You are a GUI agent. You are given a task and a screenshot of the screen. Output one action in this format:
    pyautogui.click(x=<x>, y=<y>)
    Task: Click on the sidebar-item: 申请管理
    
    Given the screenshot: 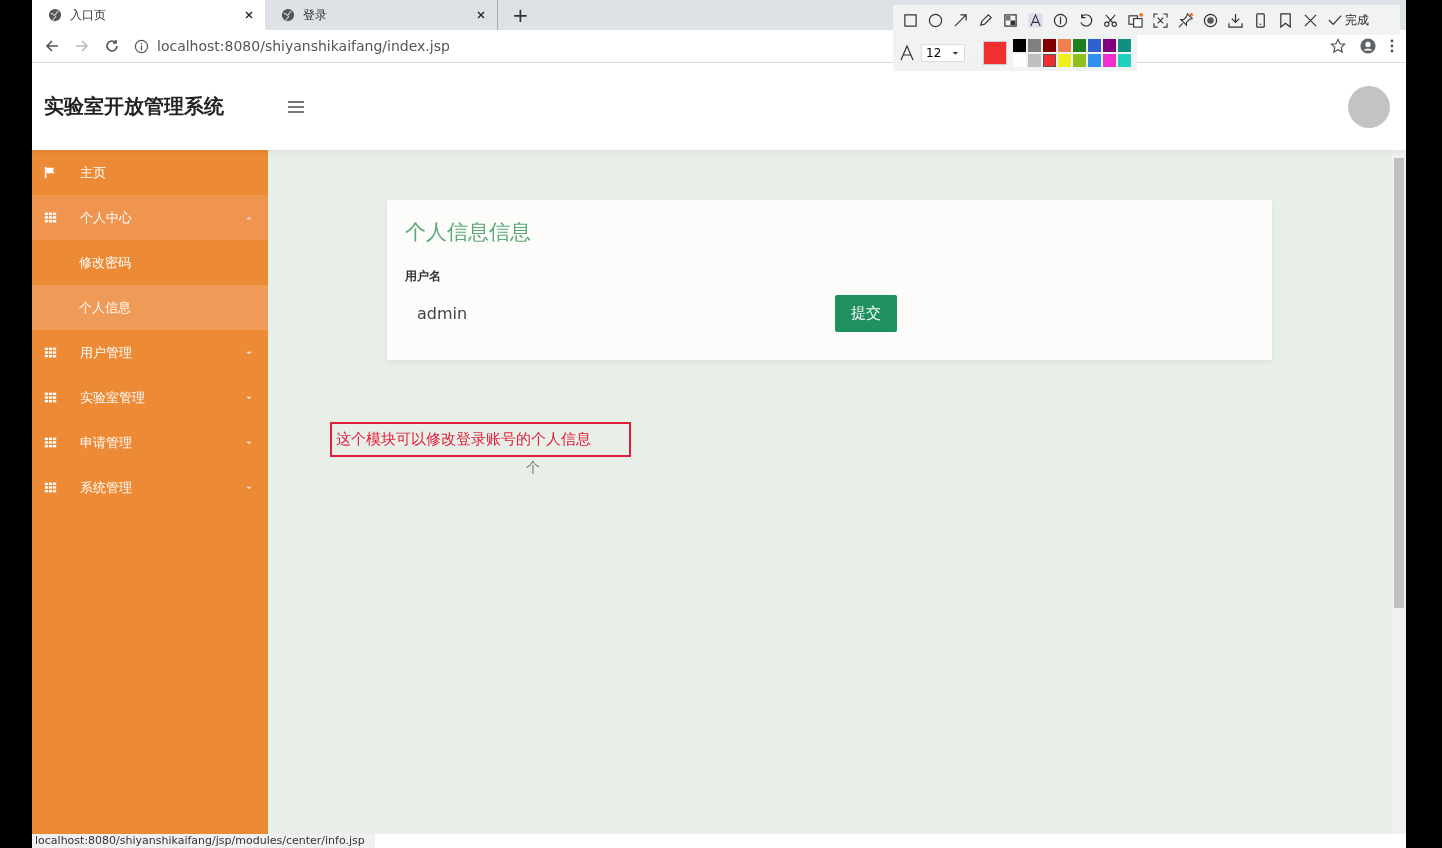 What is the action you would take?
    pyautogui.click(x=150, y=442)
    